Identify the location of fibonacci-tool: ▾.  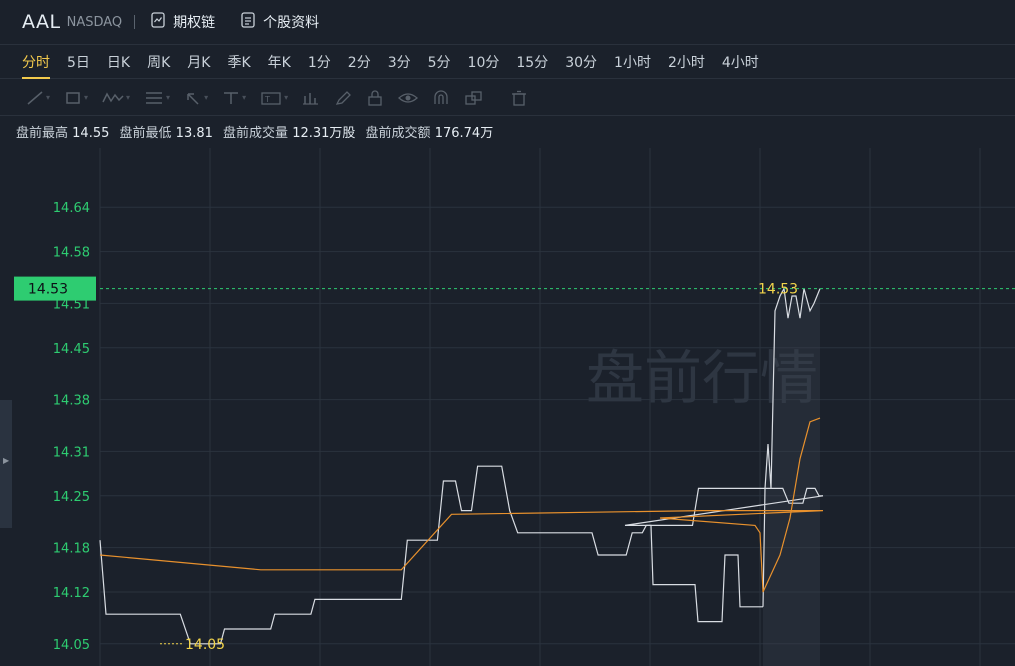
(157, 98).